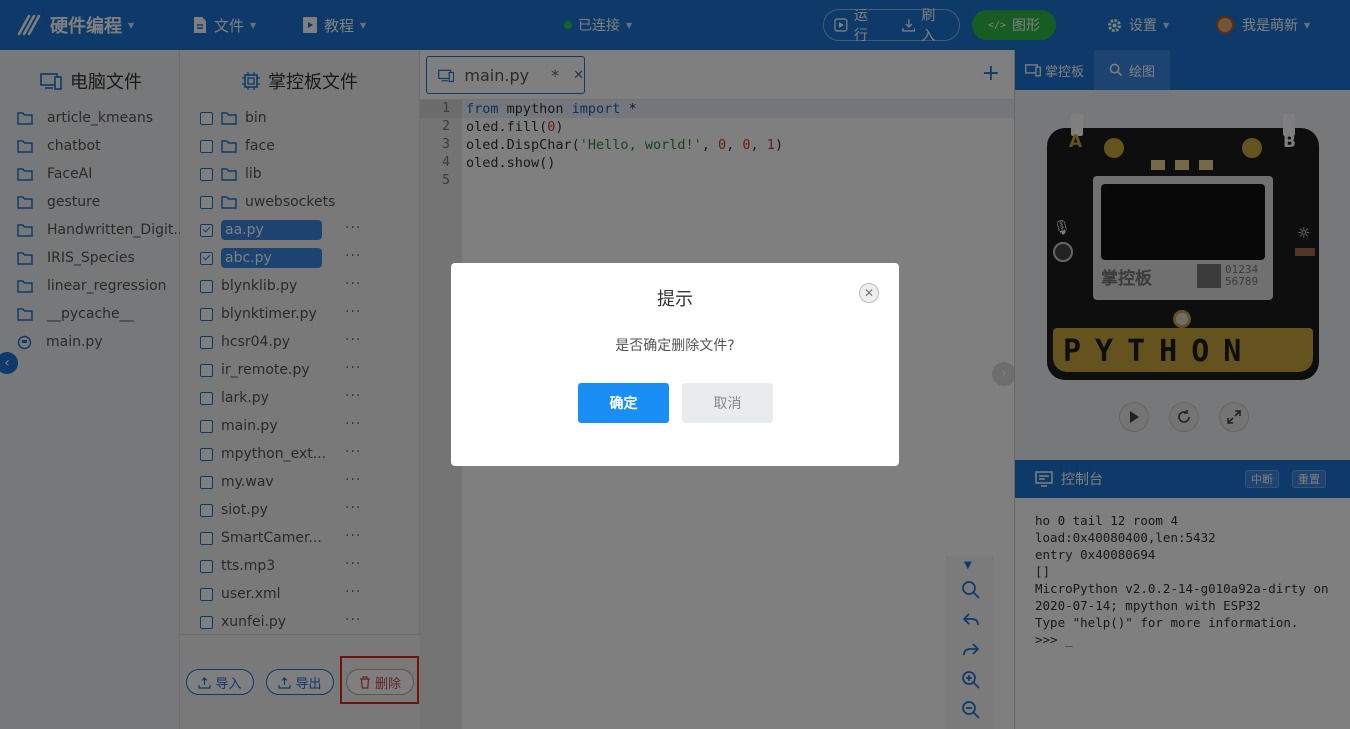 The width and height of the screenshot is (1350, 729). What do you see at coordinates (869, 293) in the screenshot?
I see `close-icon: ✕` at bounding box center [869, 293].